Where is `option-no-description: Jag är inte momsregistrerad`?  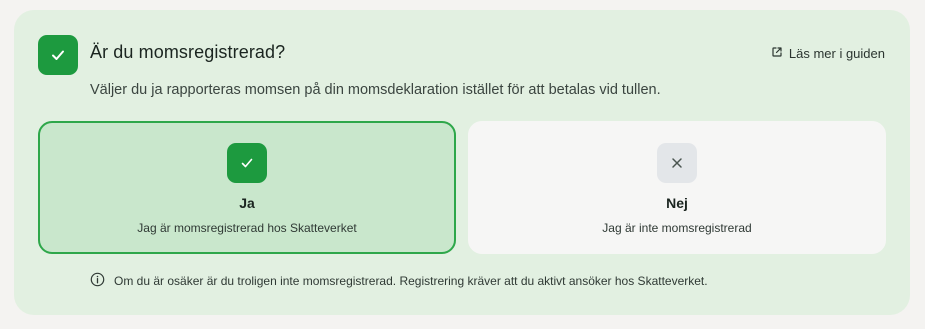 option-no-description: Jag är inte momsregistrerad is located at coordinates (677, 228).